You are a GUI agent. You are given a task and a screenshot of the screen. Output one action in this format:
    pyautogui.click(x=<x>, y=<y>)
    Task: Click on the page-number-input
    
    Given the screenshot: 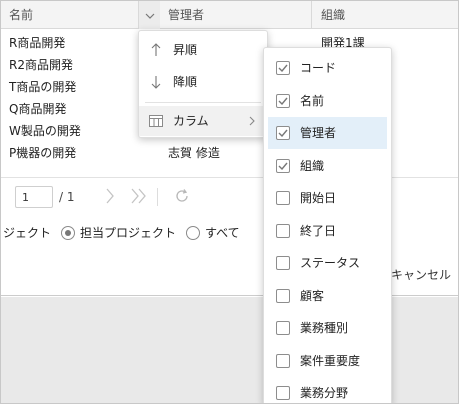 What is the action you would take?
    pyautogui.click(x=34, y=197)
    